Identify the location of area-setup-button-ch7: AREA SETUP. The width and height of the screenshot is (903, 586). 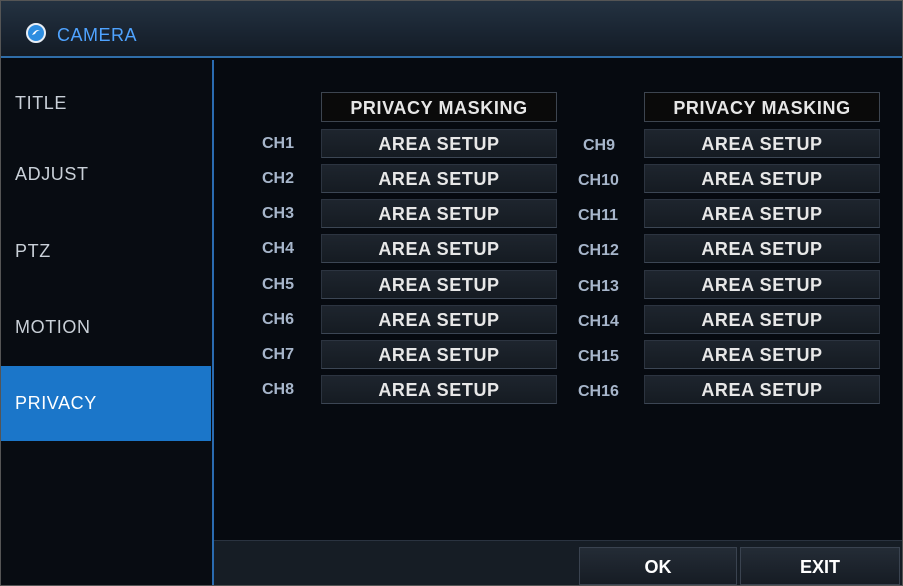
(439, 354).